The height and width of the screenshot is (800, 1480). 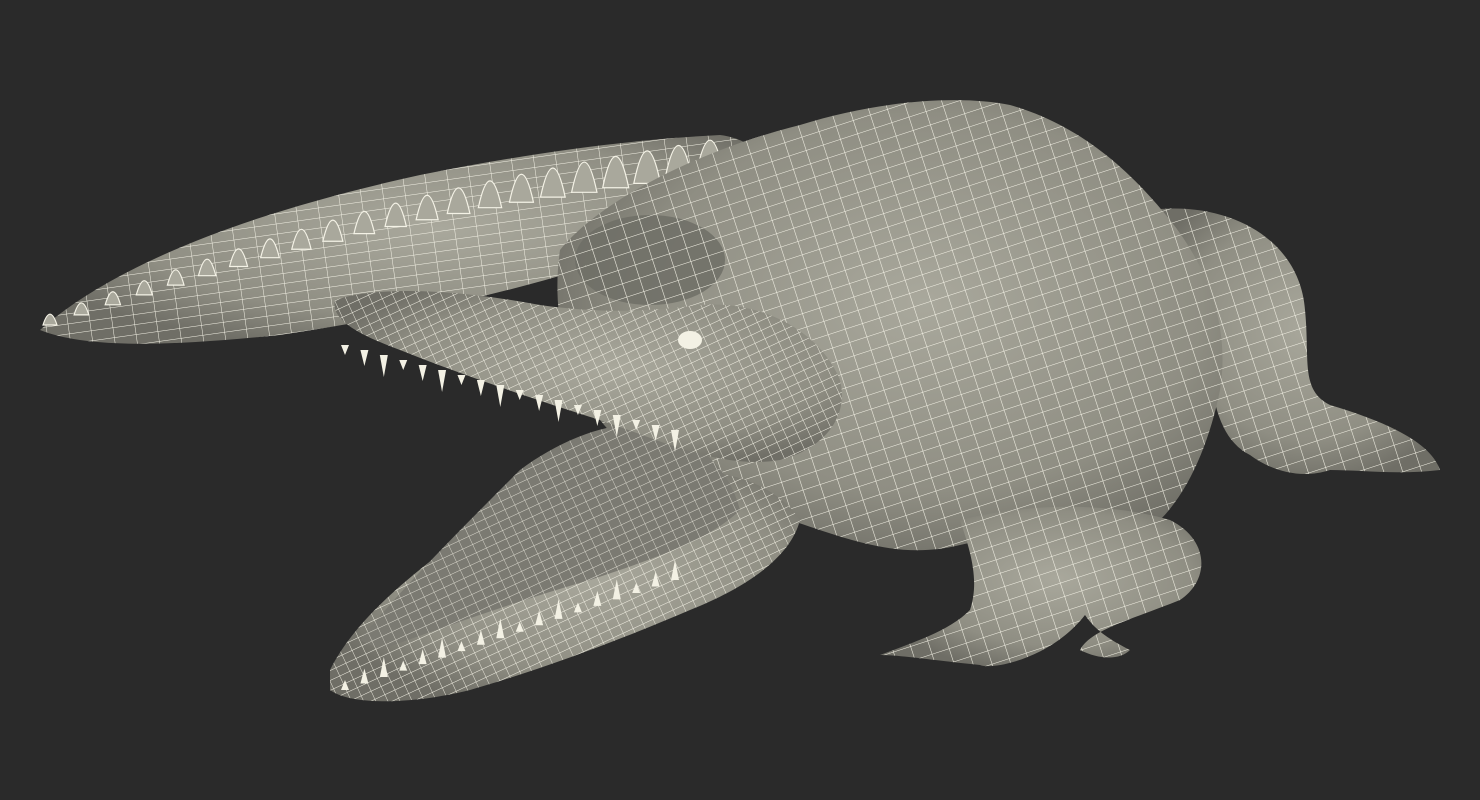 What do you see at coordinates (650, 260) in the screenshot?
I see `body-shadow` at bounding box center [650, 260].